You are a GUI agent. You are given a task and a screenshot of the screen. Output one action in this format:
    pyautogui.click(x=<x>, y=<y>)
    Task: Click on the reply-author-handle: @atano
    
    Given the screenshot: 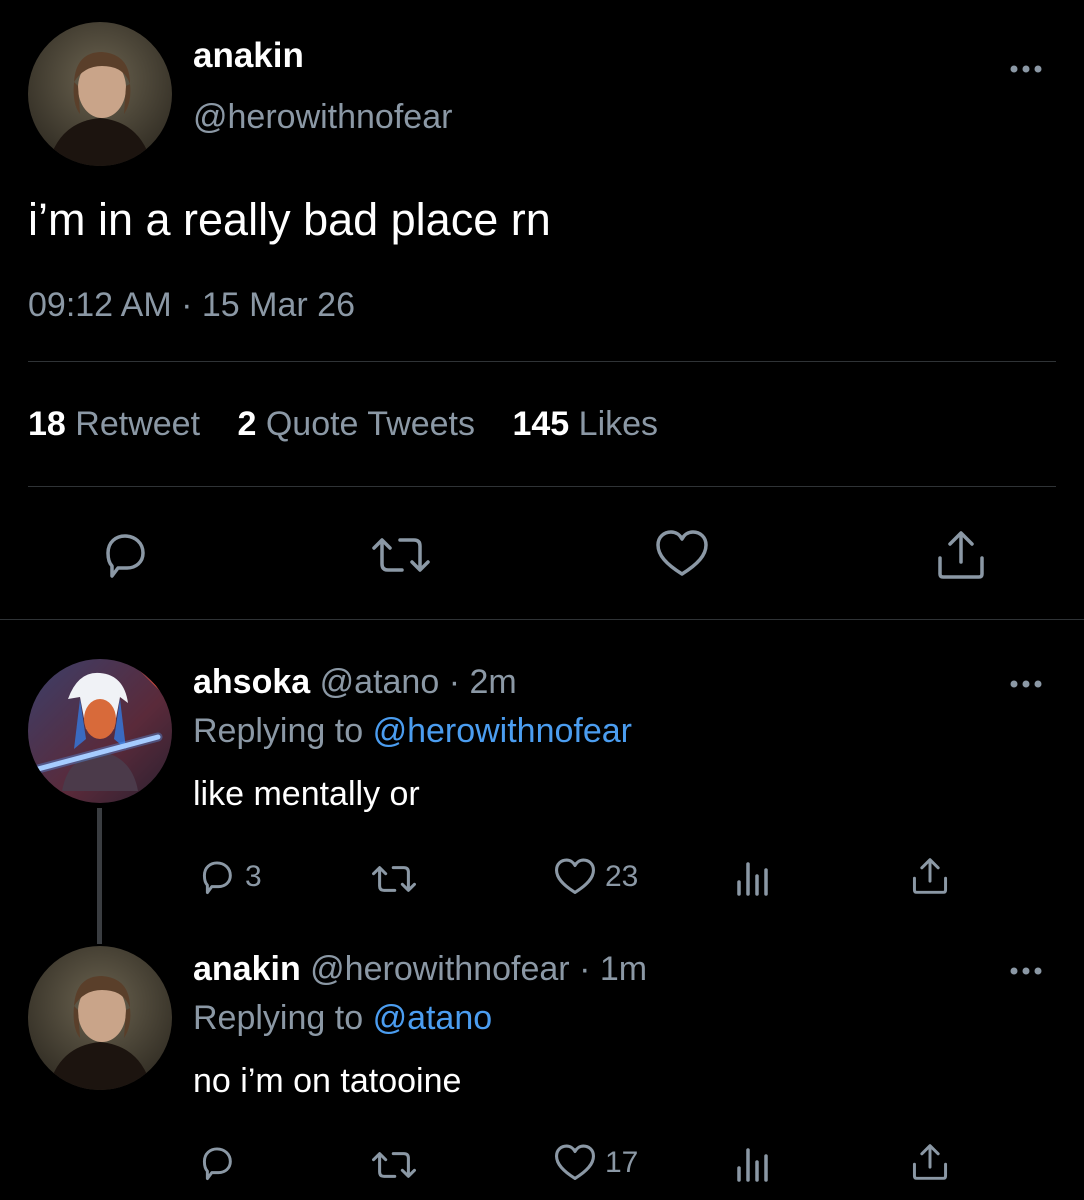 What is the action you would take?
    pyautogui.click(x=380, y=682)
    